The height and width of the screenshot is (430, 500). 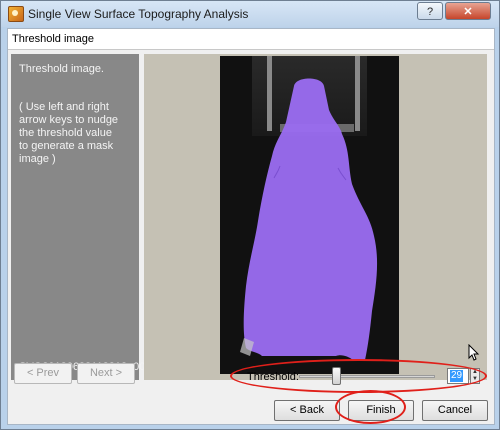 I want to click on next-button: Next >, so click(x=106, y=373).